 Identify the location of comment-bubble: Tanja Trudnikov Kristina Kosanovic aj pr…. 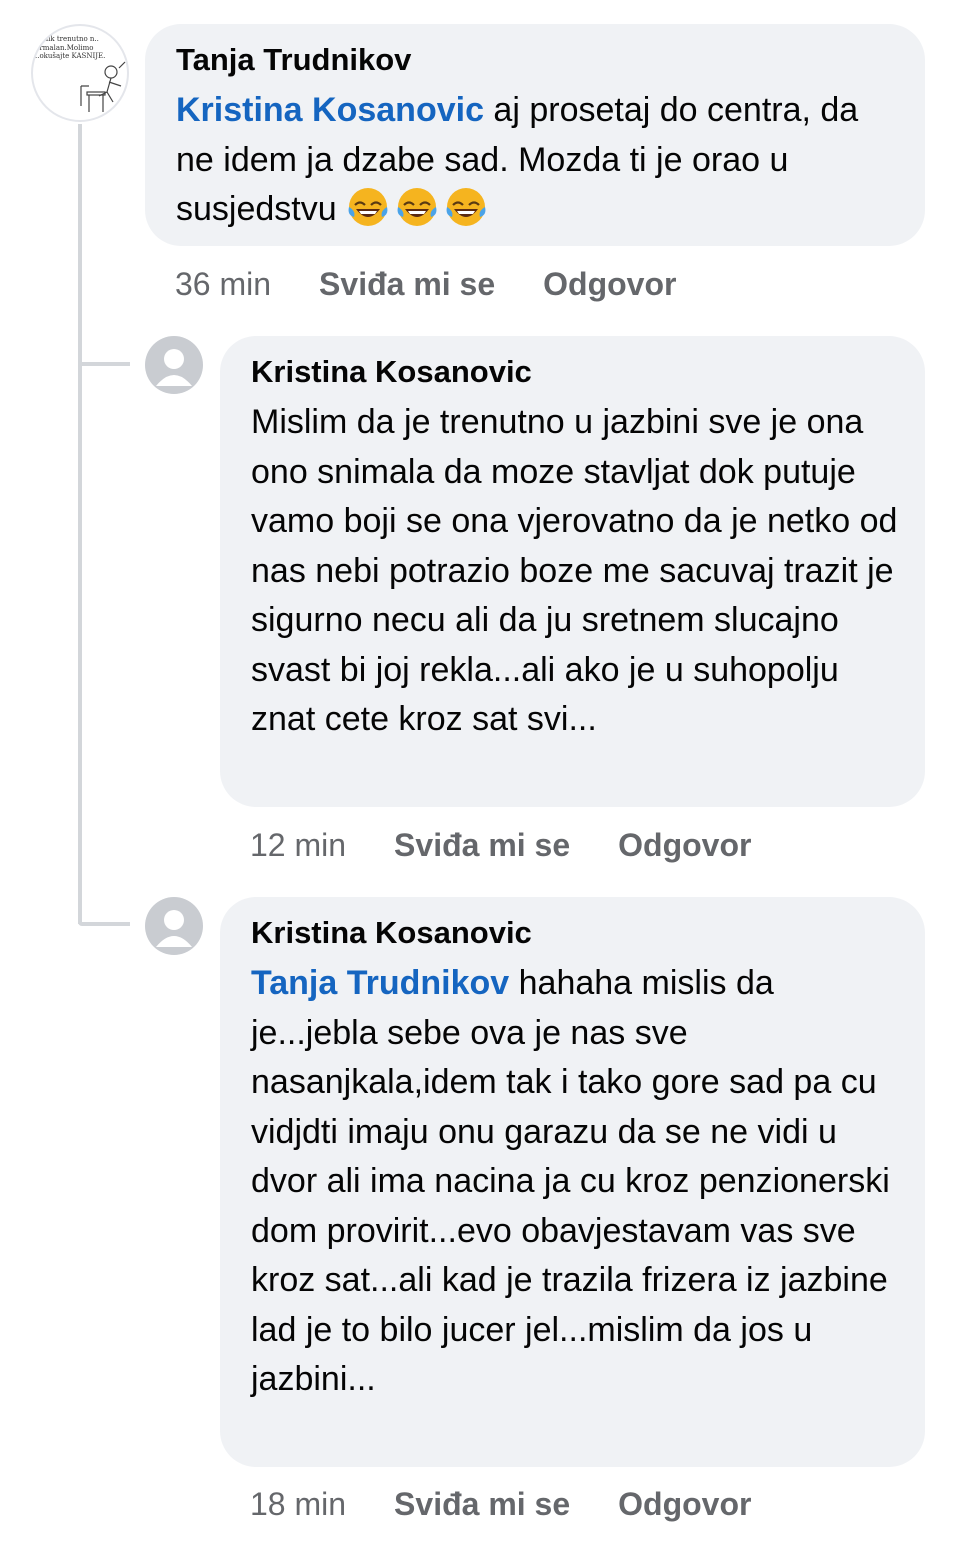
(535, 135).